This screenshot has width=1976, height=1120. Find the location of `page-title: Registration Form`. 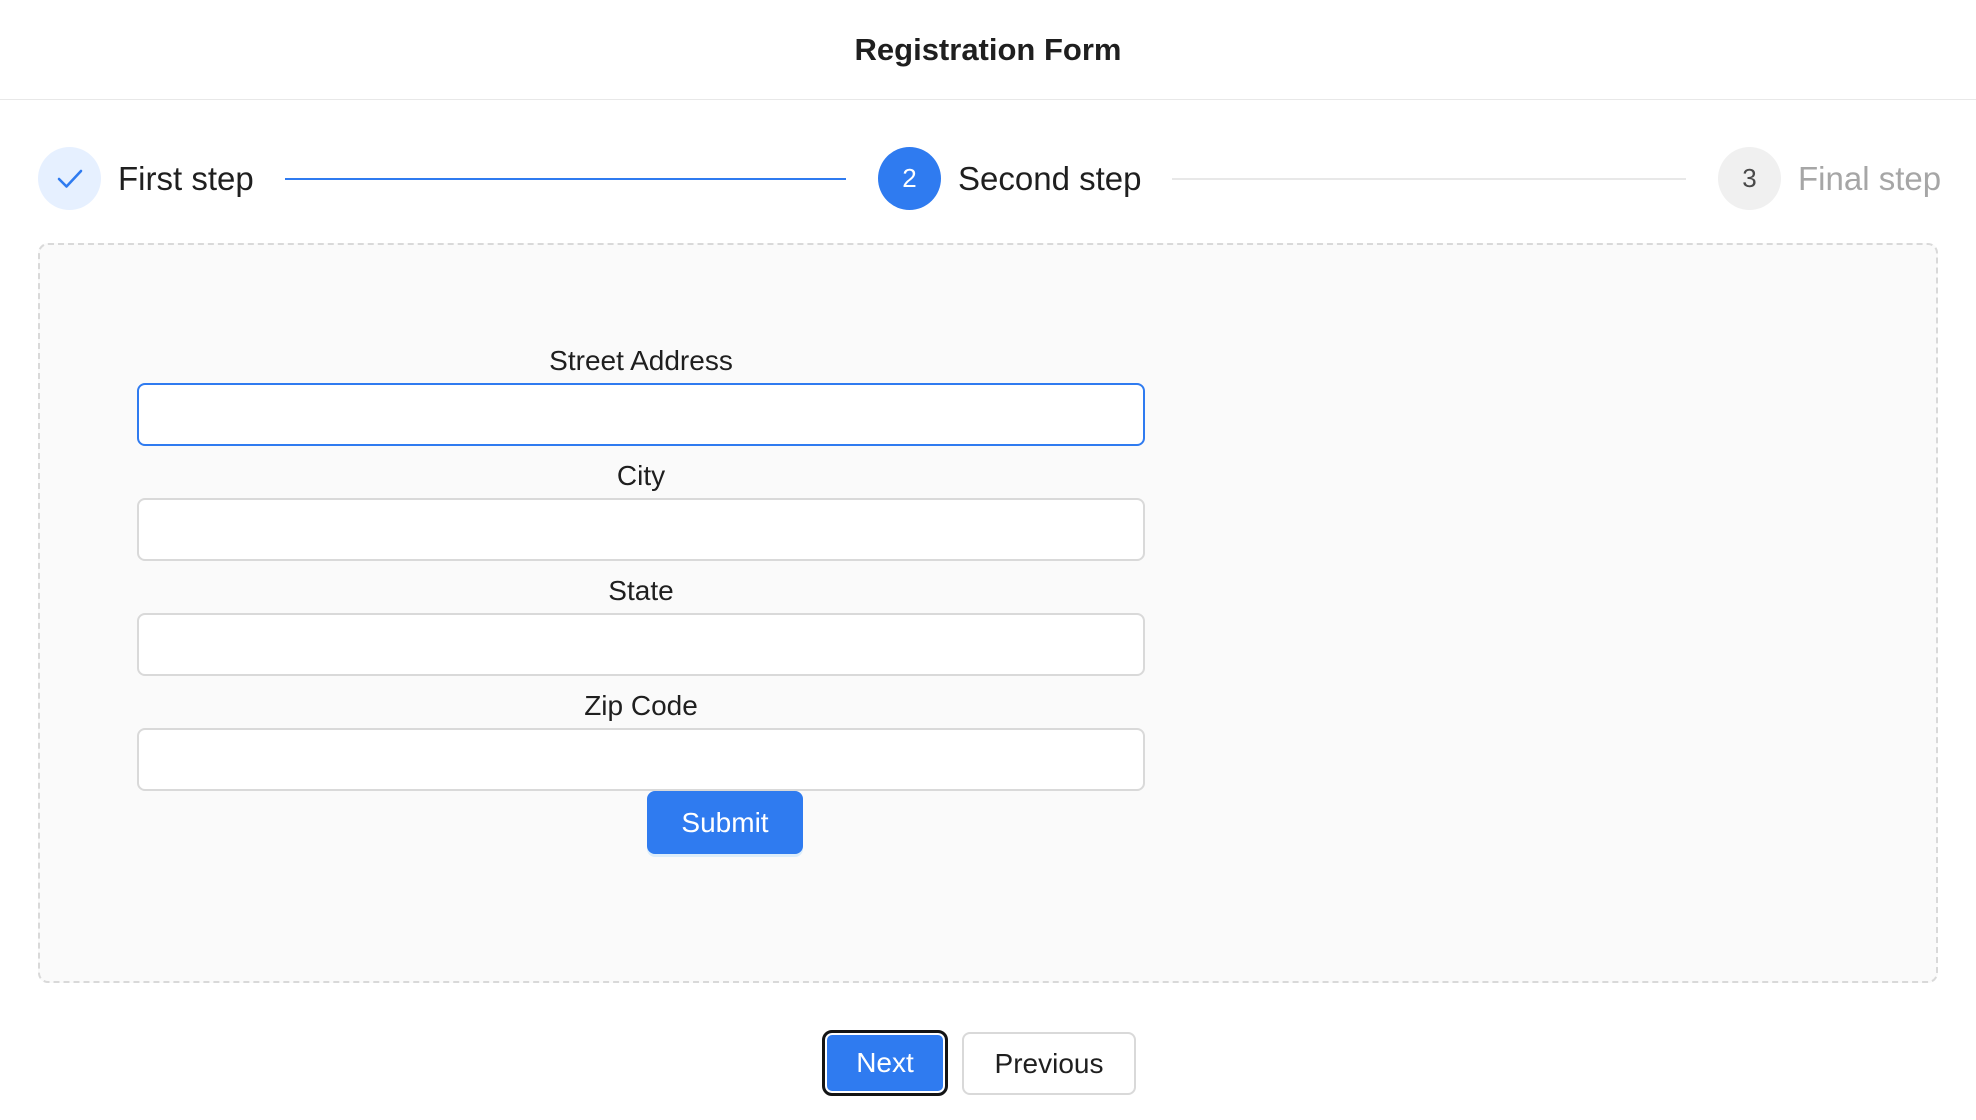

page-title: Registration Form is located at coordinates (988, 49).